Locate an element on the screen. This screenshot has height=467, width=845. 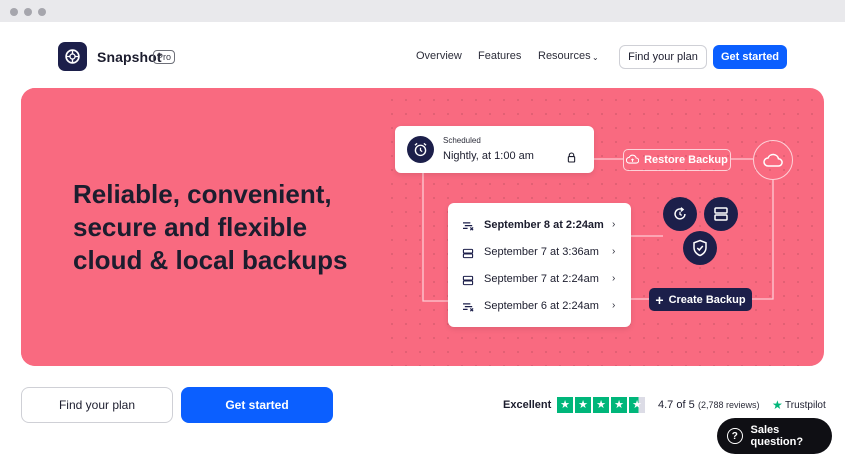
browser-title-bar is located at coordinates (422, 11).